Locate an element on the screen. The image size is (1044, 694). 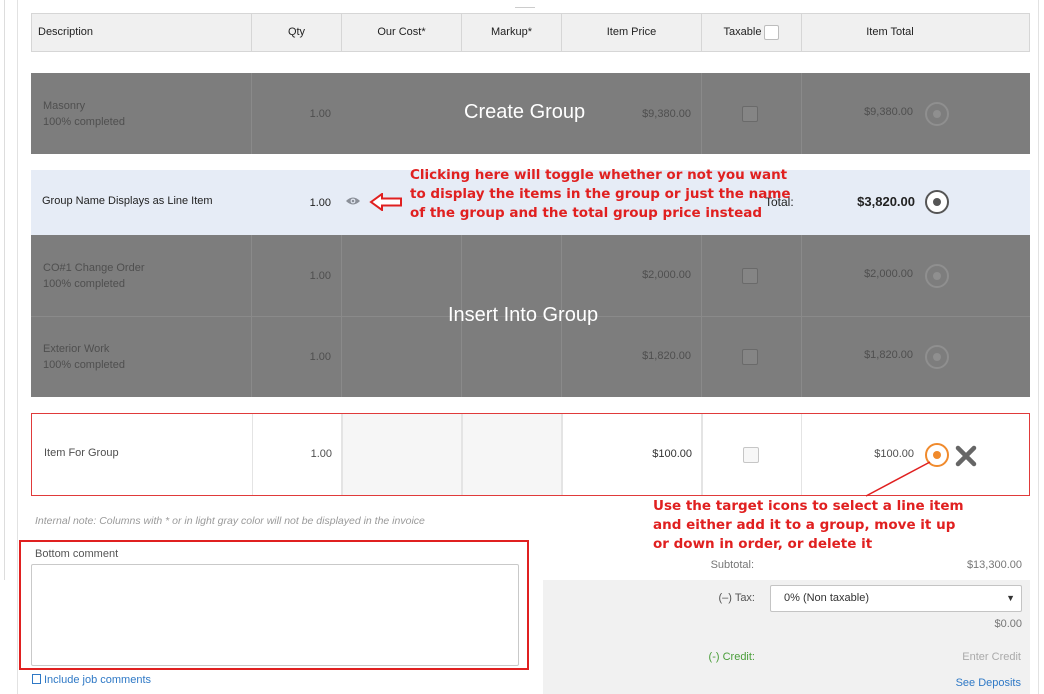
row-description: Exterior Work is located at coordinates (76, 349).